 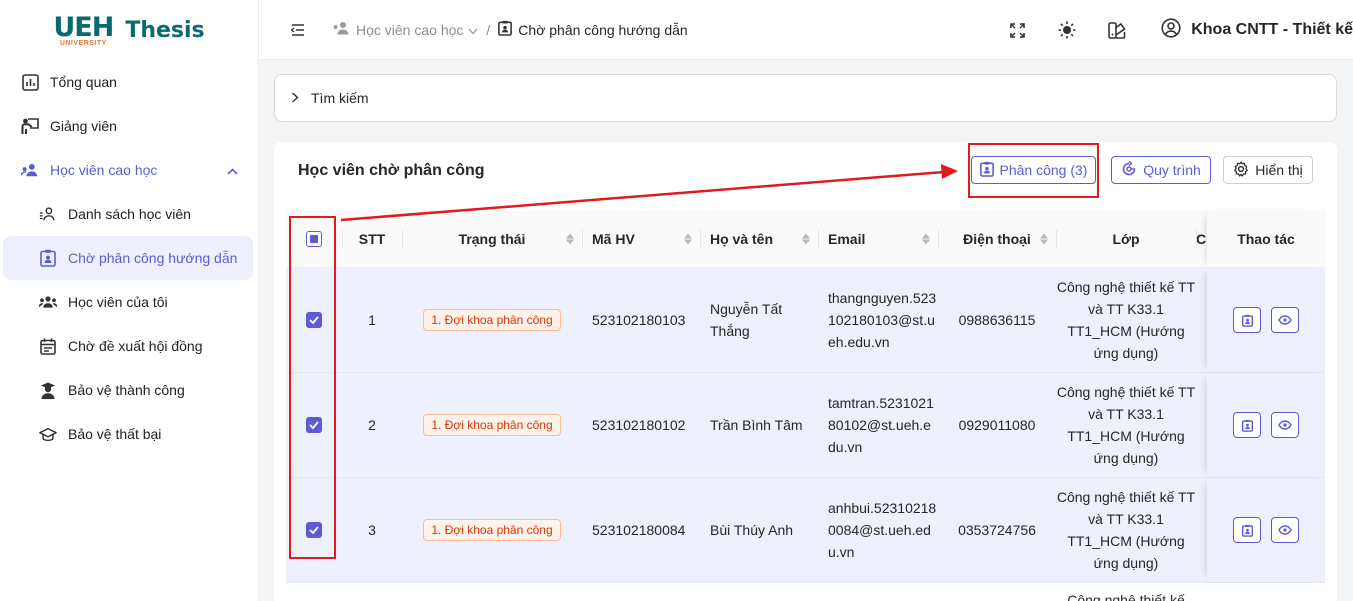 What do you see at coordinates (613, 238) in the screenshot?
I see `col-mahv-label: Mã HV` at bounding box center [613, 238].